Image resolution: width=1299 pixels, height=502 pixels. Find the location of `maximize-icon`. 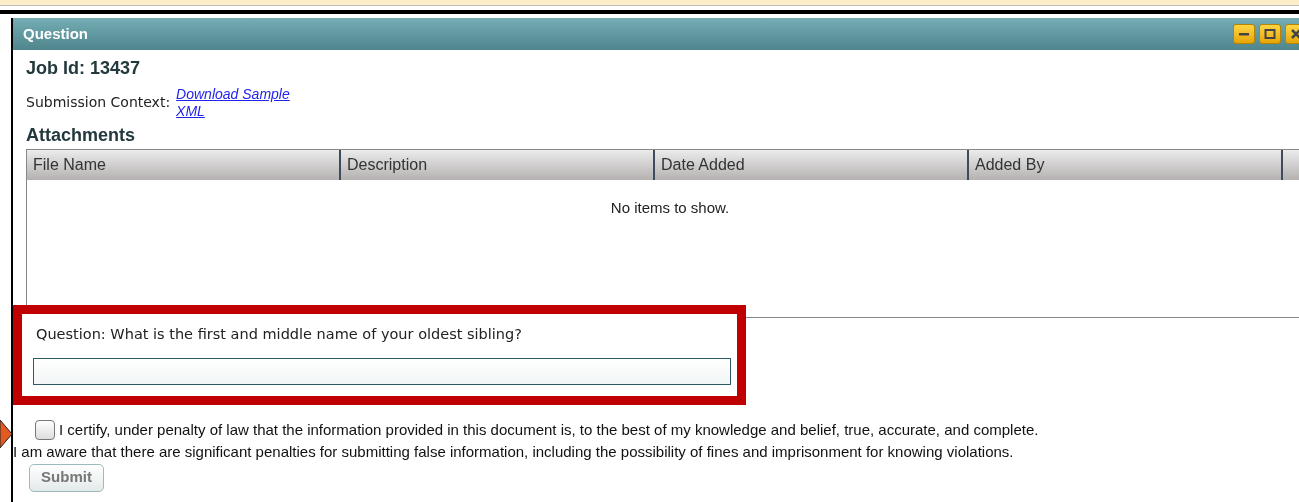

maximize-icon is located at coordinates (1270, 34).